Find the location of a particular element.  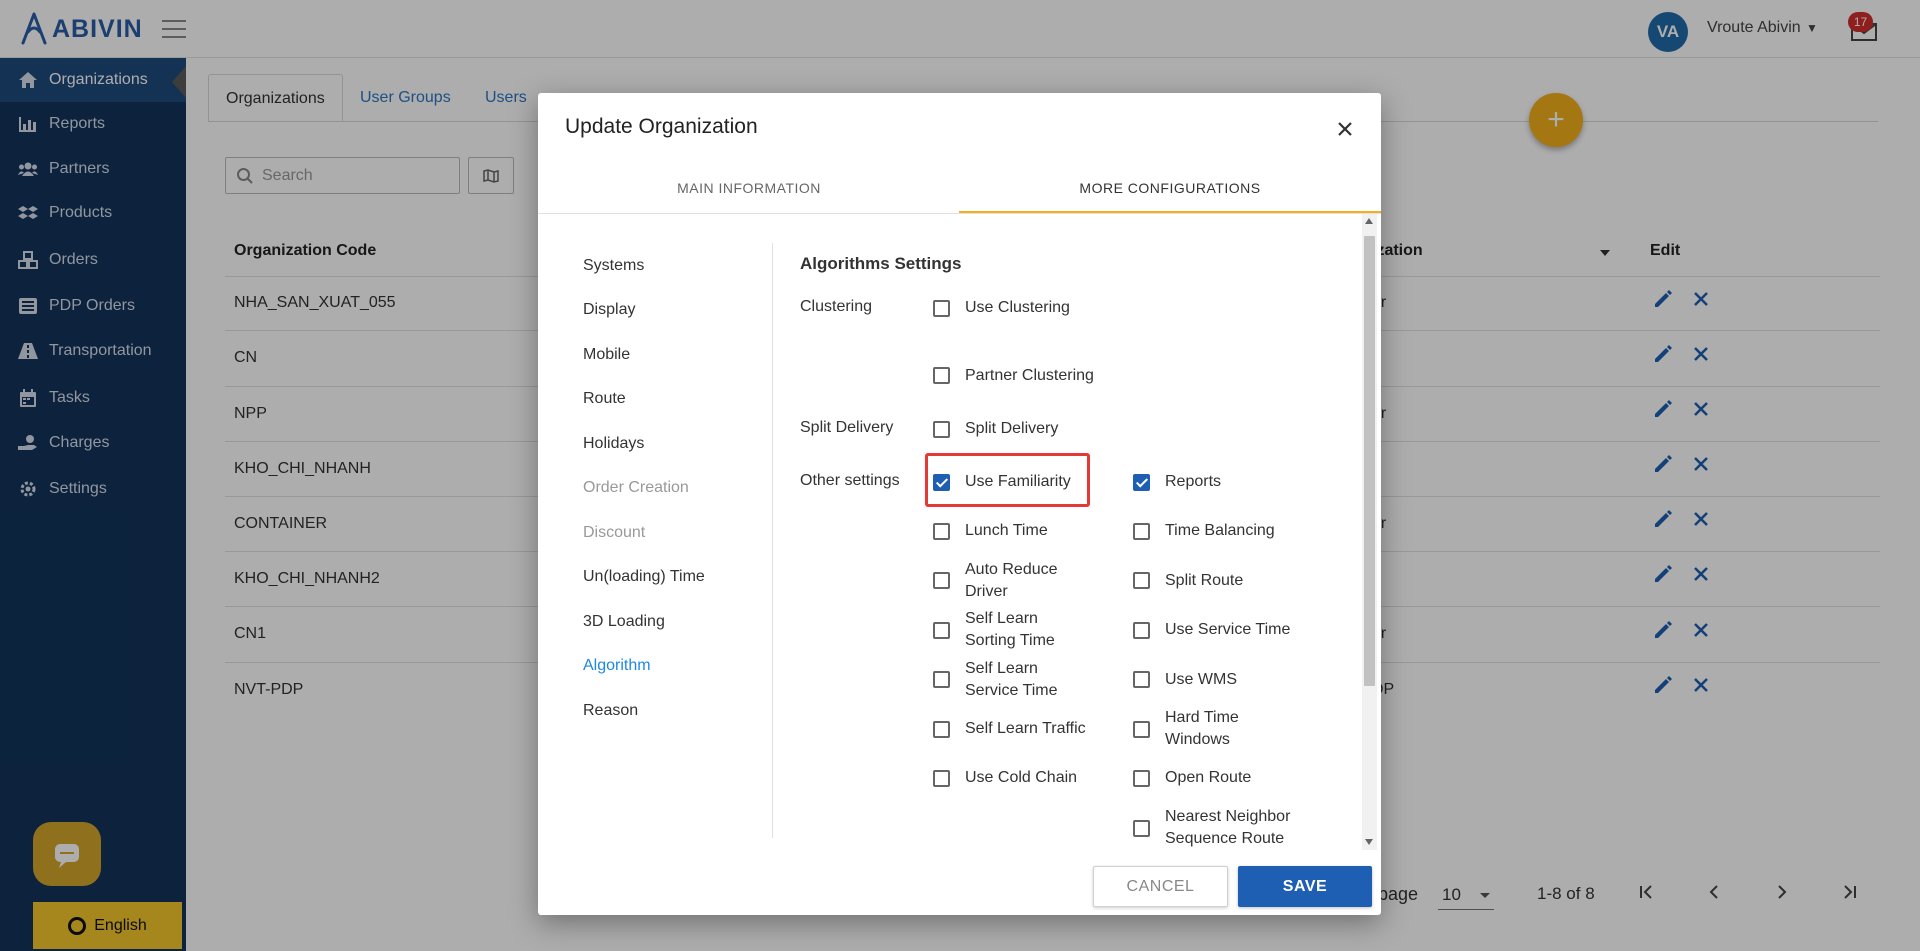

open-route-checkbox is located at coordinates (1141, 778).